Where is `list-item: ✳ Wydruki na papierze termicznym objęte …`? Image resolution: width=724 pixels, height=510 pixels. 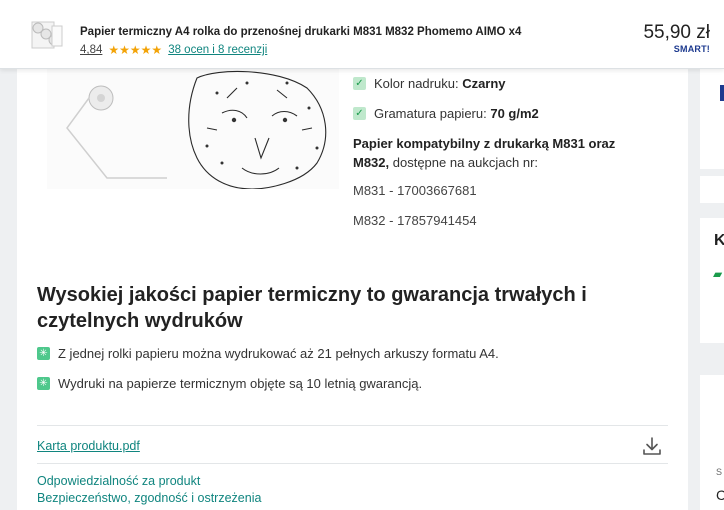 list-item: ✳ Wydruki na papierze termicznym objęte … is located at coordinates (229, 383).